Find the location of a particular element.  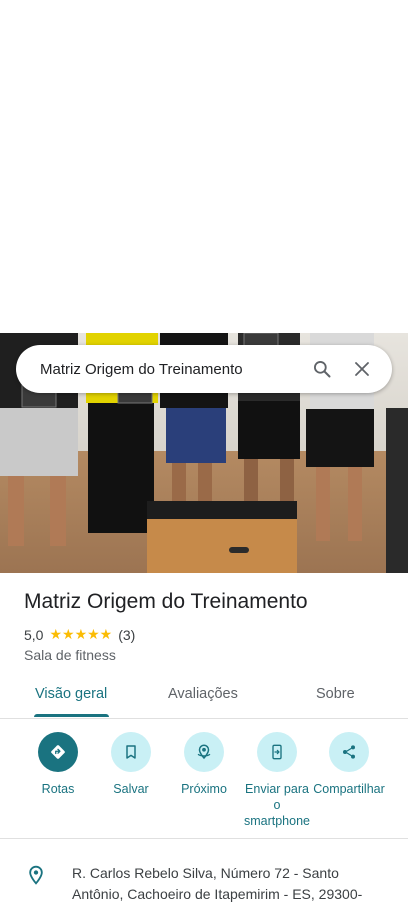

tab-reviews: Avaliações is located at coordinates (203, 694).